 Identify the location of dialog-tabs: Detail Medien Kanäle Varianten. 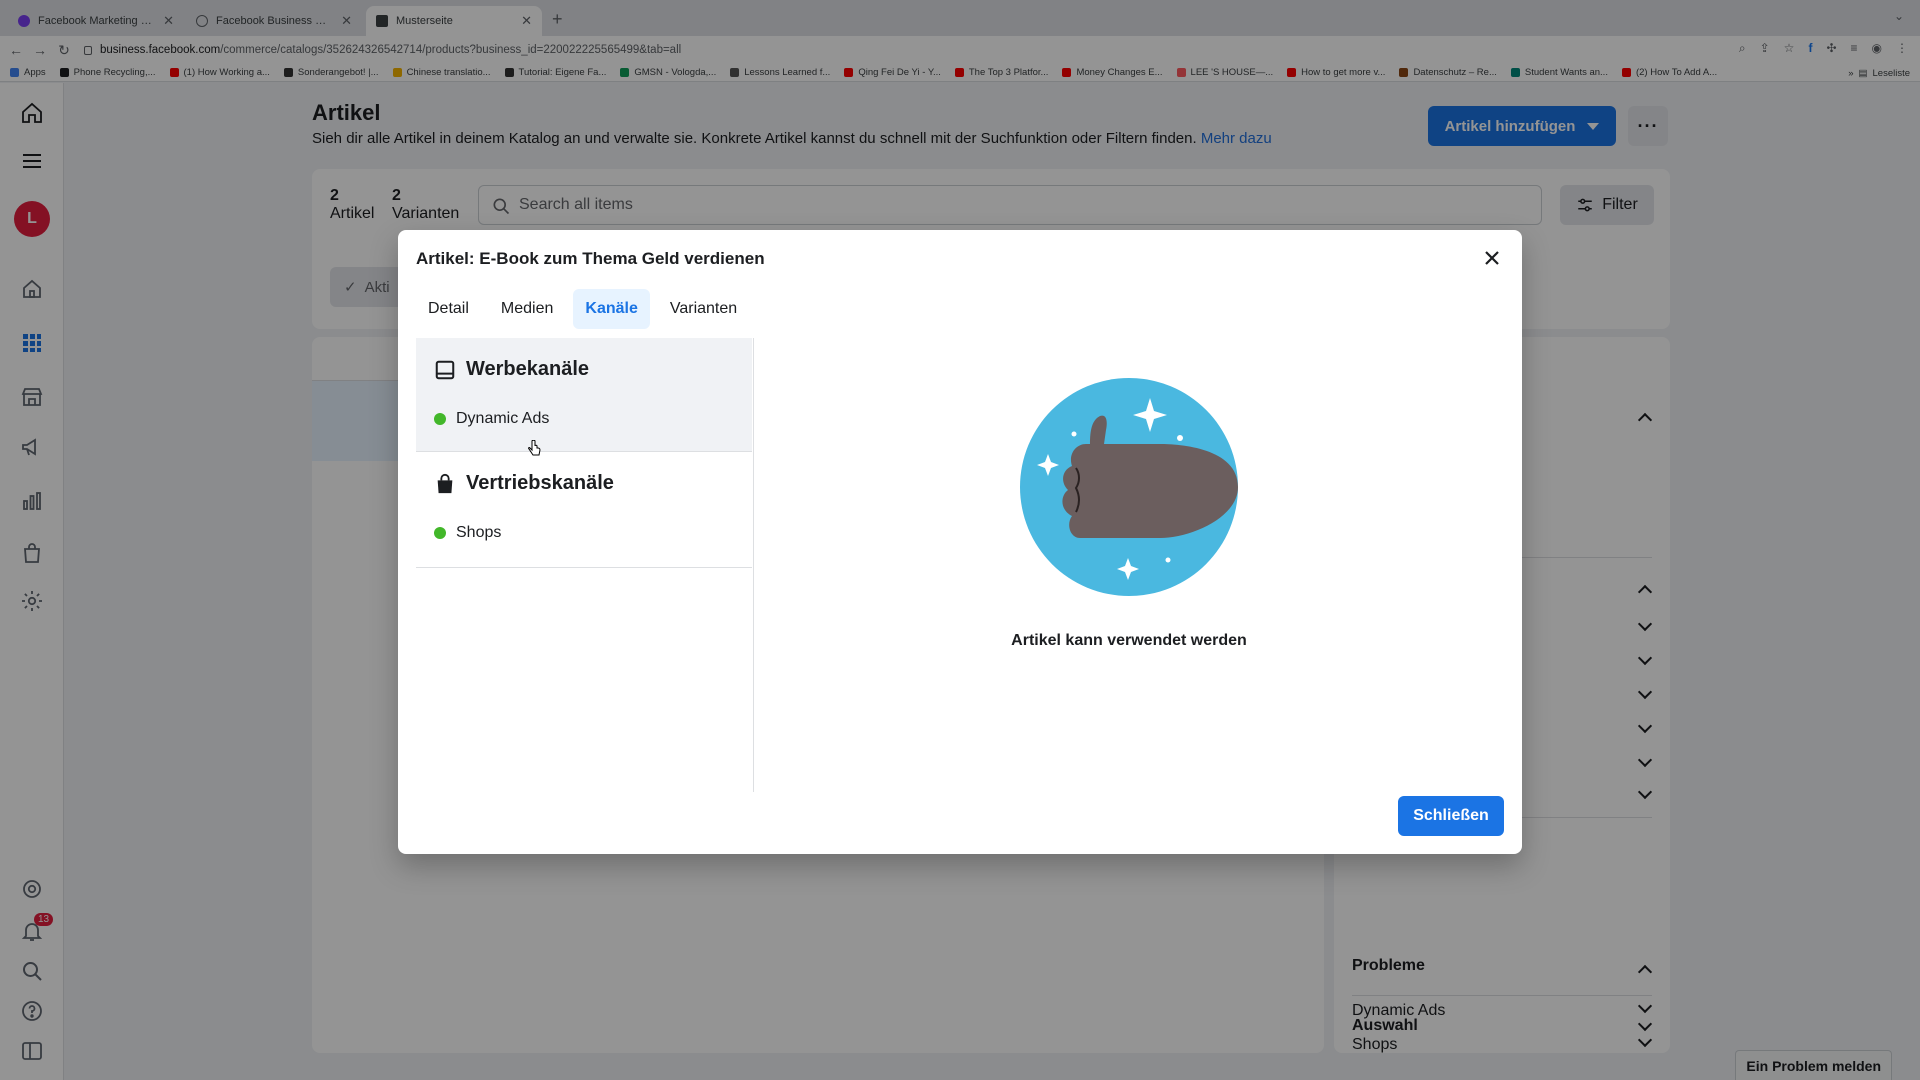
(582, 309).